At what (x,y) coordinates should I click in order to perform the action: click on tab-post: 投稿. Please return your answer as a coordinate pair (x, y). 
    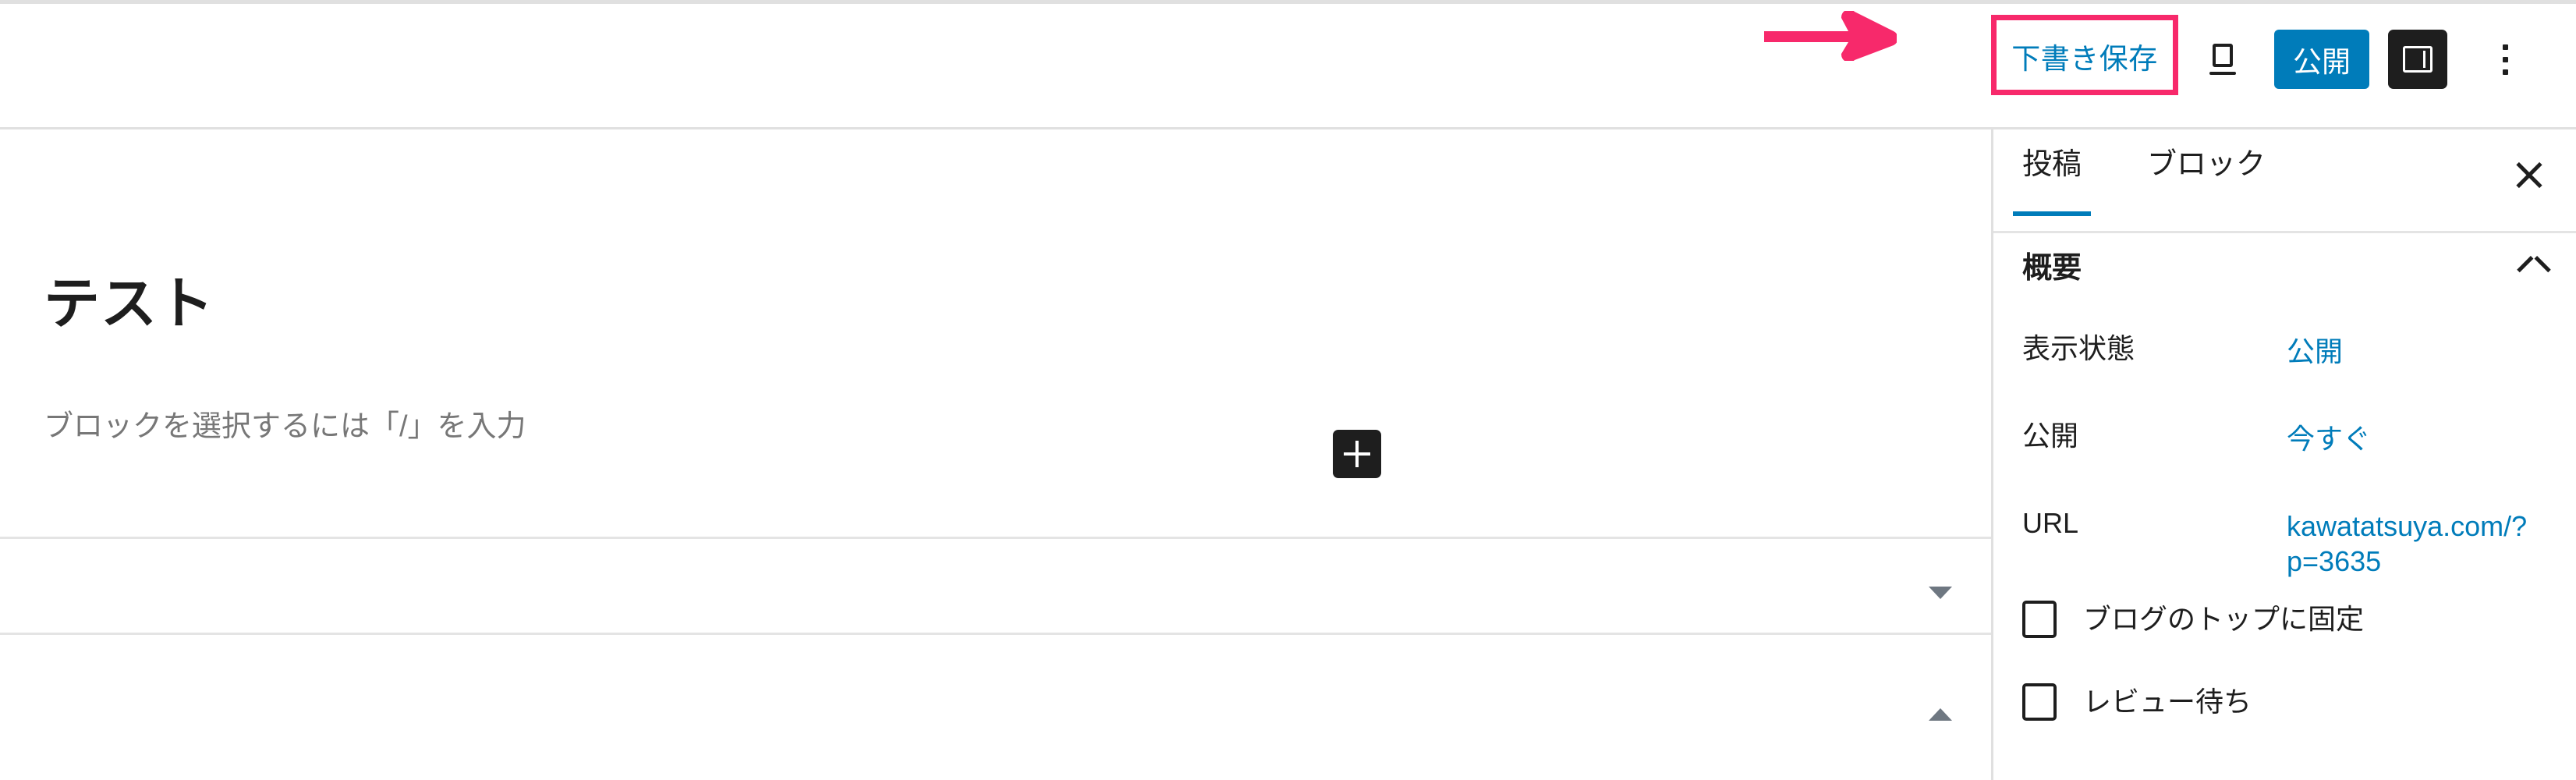
    Looking at the image, I should click on (2052, 183).